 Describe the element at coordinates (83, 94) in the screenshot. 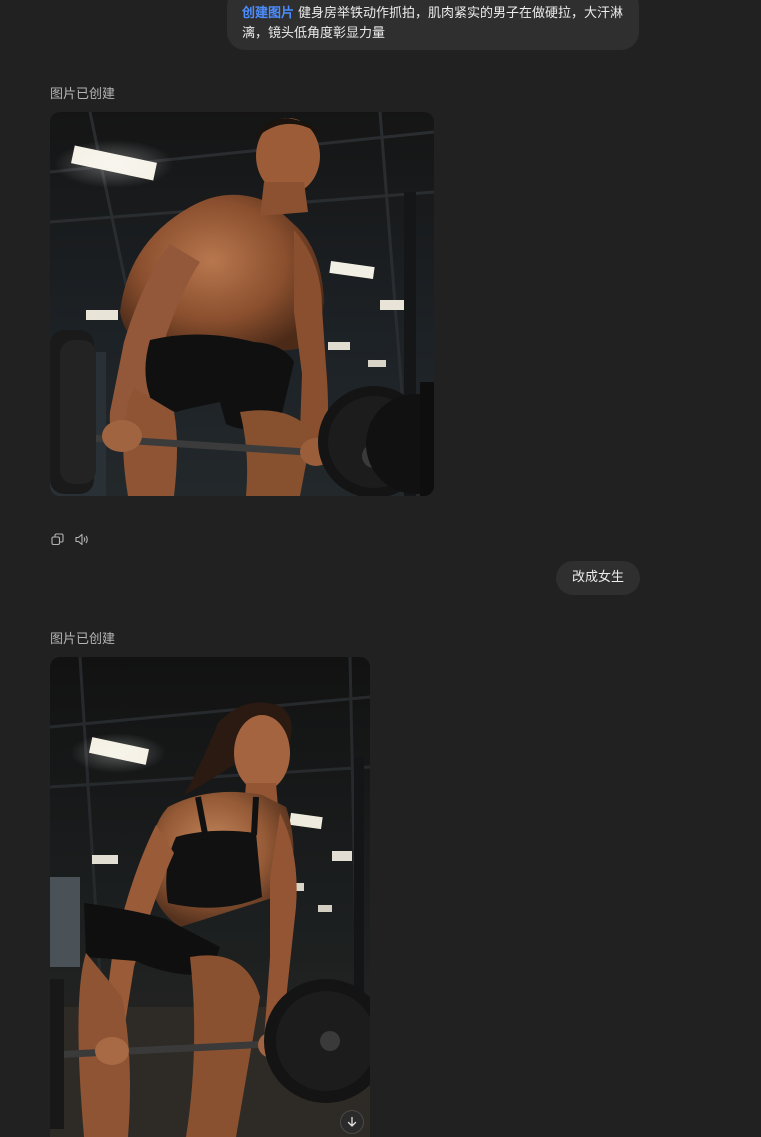

I see `image-created-label: 图片已创建` at that location.